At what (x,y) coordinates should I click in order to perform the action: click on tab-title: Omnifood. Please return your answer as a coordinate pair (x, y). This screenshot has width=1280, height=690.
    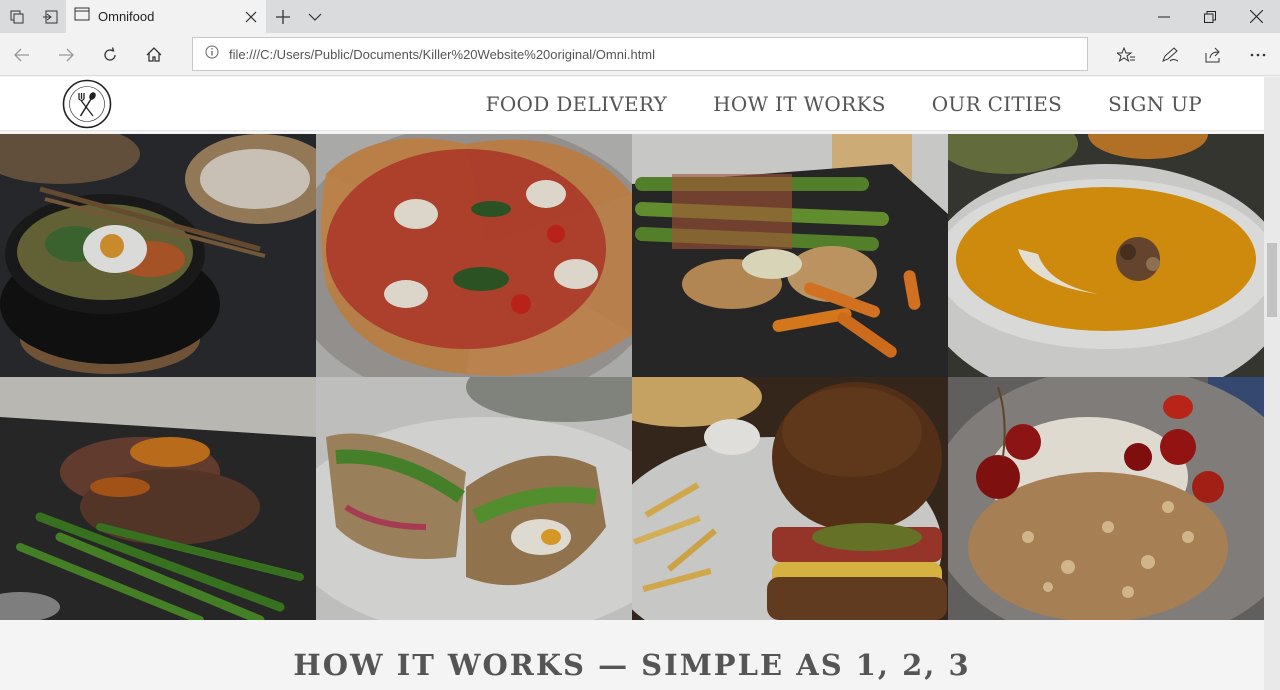
    Looking at the image, I should click on (126, 16).